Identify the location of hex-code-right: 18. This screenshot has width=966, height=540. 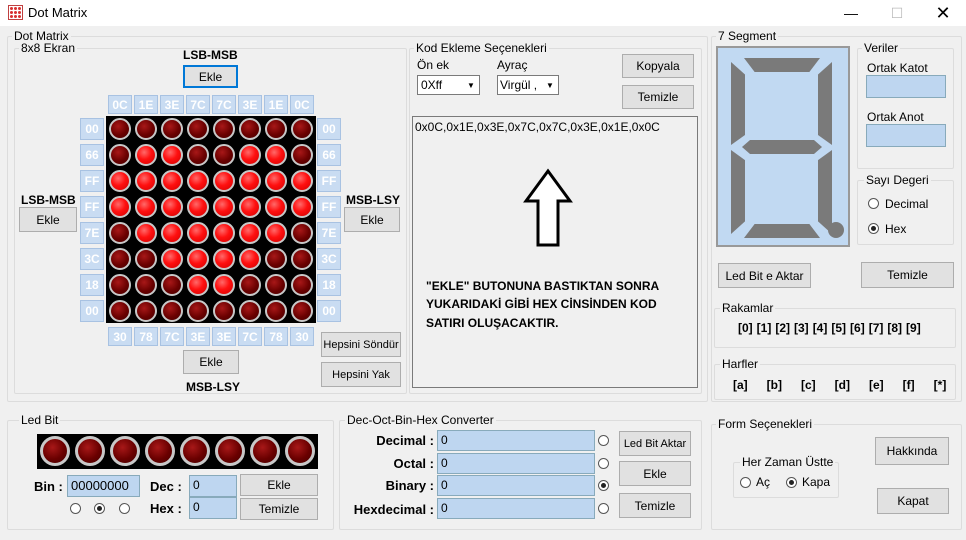
(329, 285).